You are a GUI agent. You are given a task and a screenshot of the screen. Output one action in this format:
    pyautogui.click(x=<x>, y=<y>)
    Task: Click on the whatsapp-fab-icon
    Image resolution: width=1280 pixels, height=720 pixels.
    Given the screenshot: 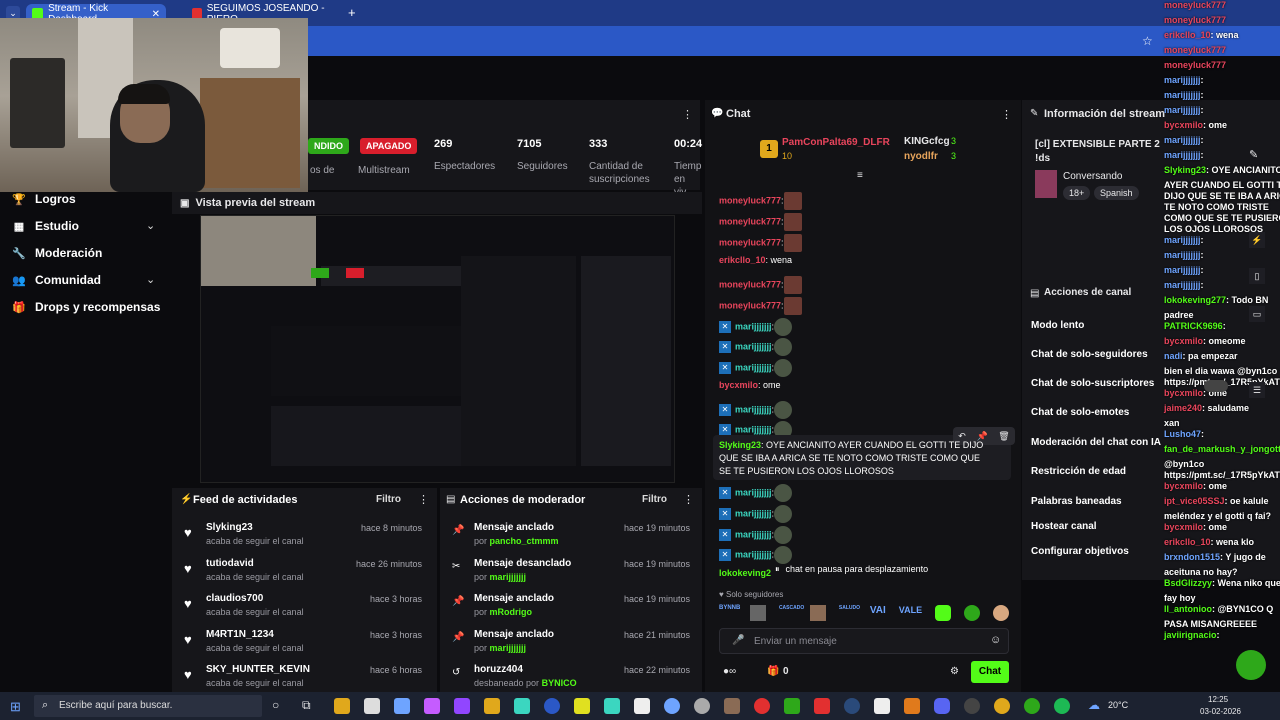 What is the action you would take?
    pyautogui.click(x=1251, y=665)
    